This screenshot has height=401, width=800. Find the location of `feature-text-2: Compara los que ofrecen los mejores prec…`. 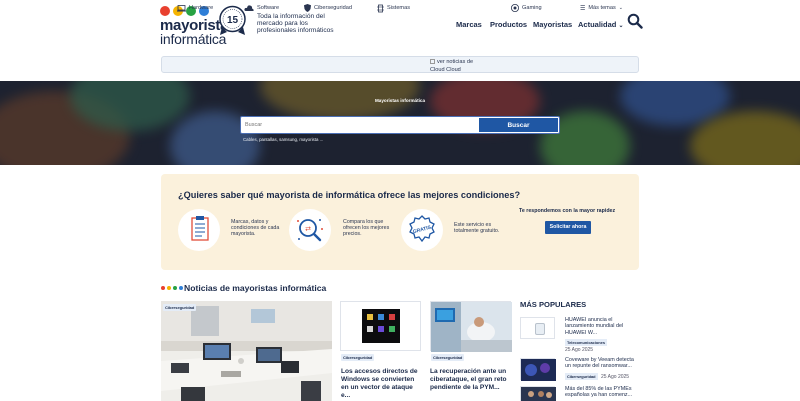

feature-text-2: Compara los que ofrecen los mejores prec… is located at coordinates (366, 228).